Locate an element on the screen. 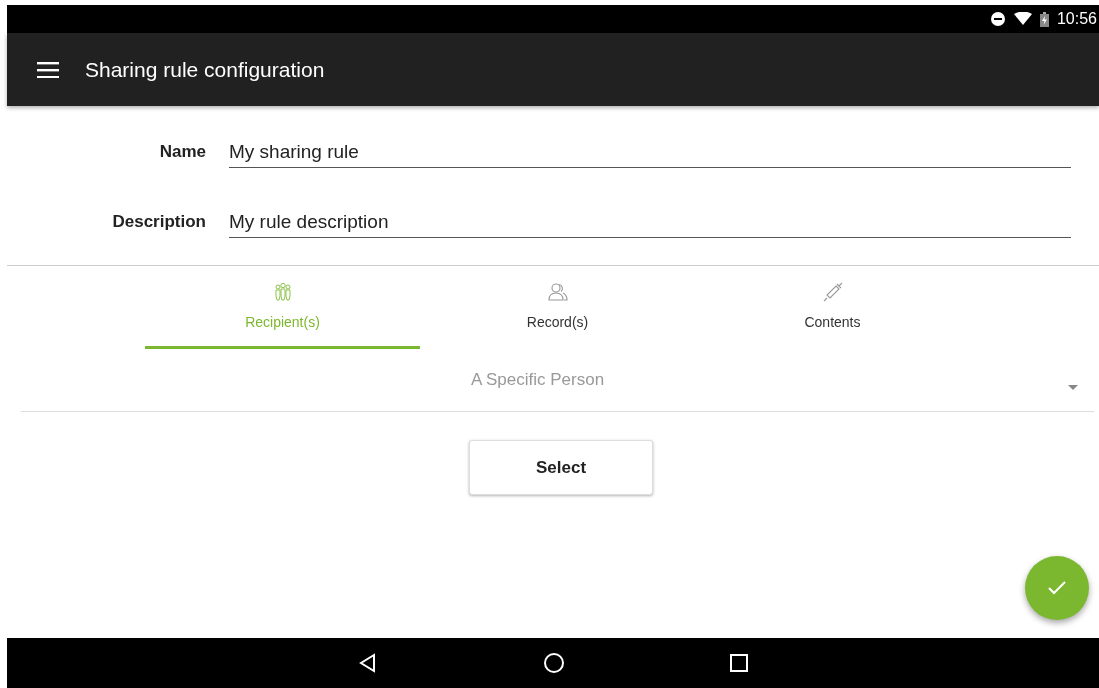  recents-icon is located at coordinates (739, 663).